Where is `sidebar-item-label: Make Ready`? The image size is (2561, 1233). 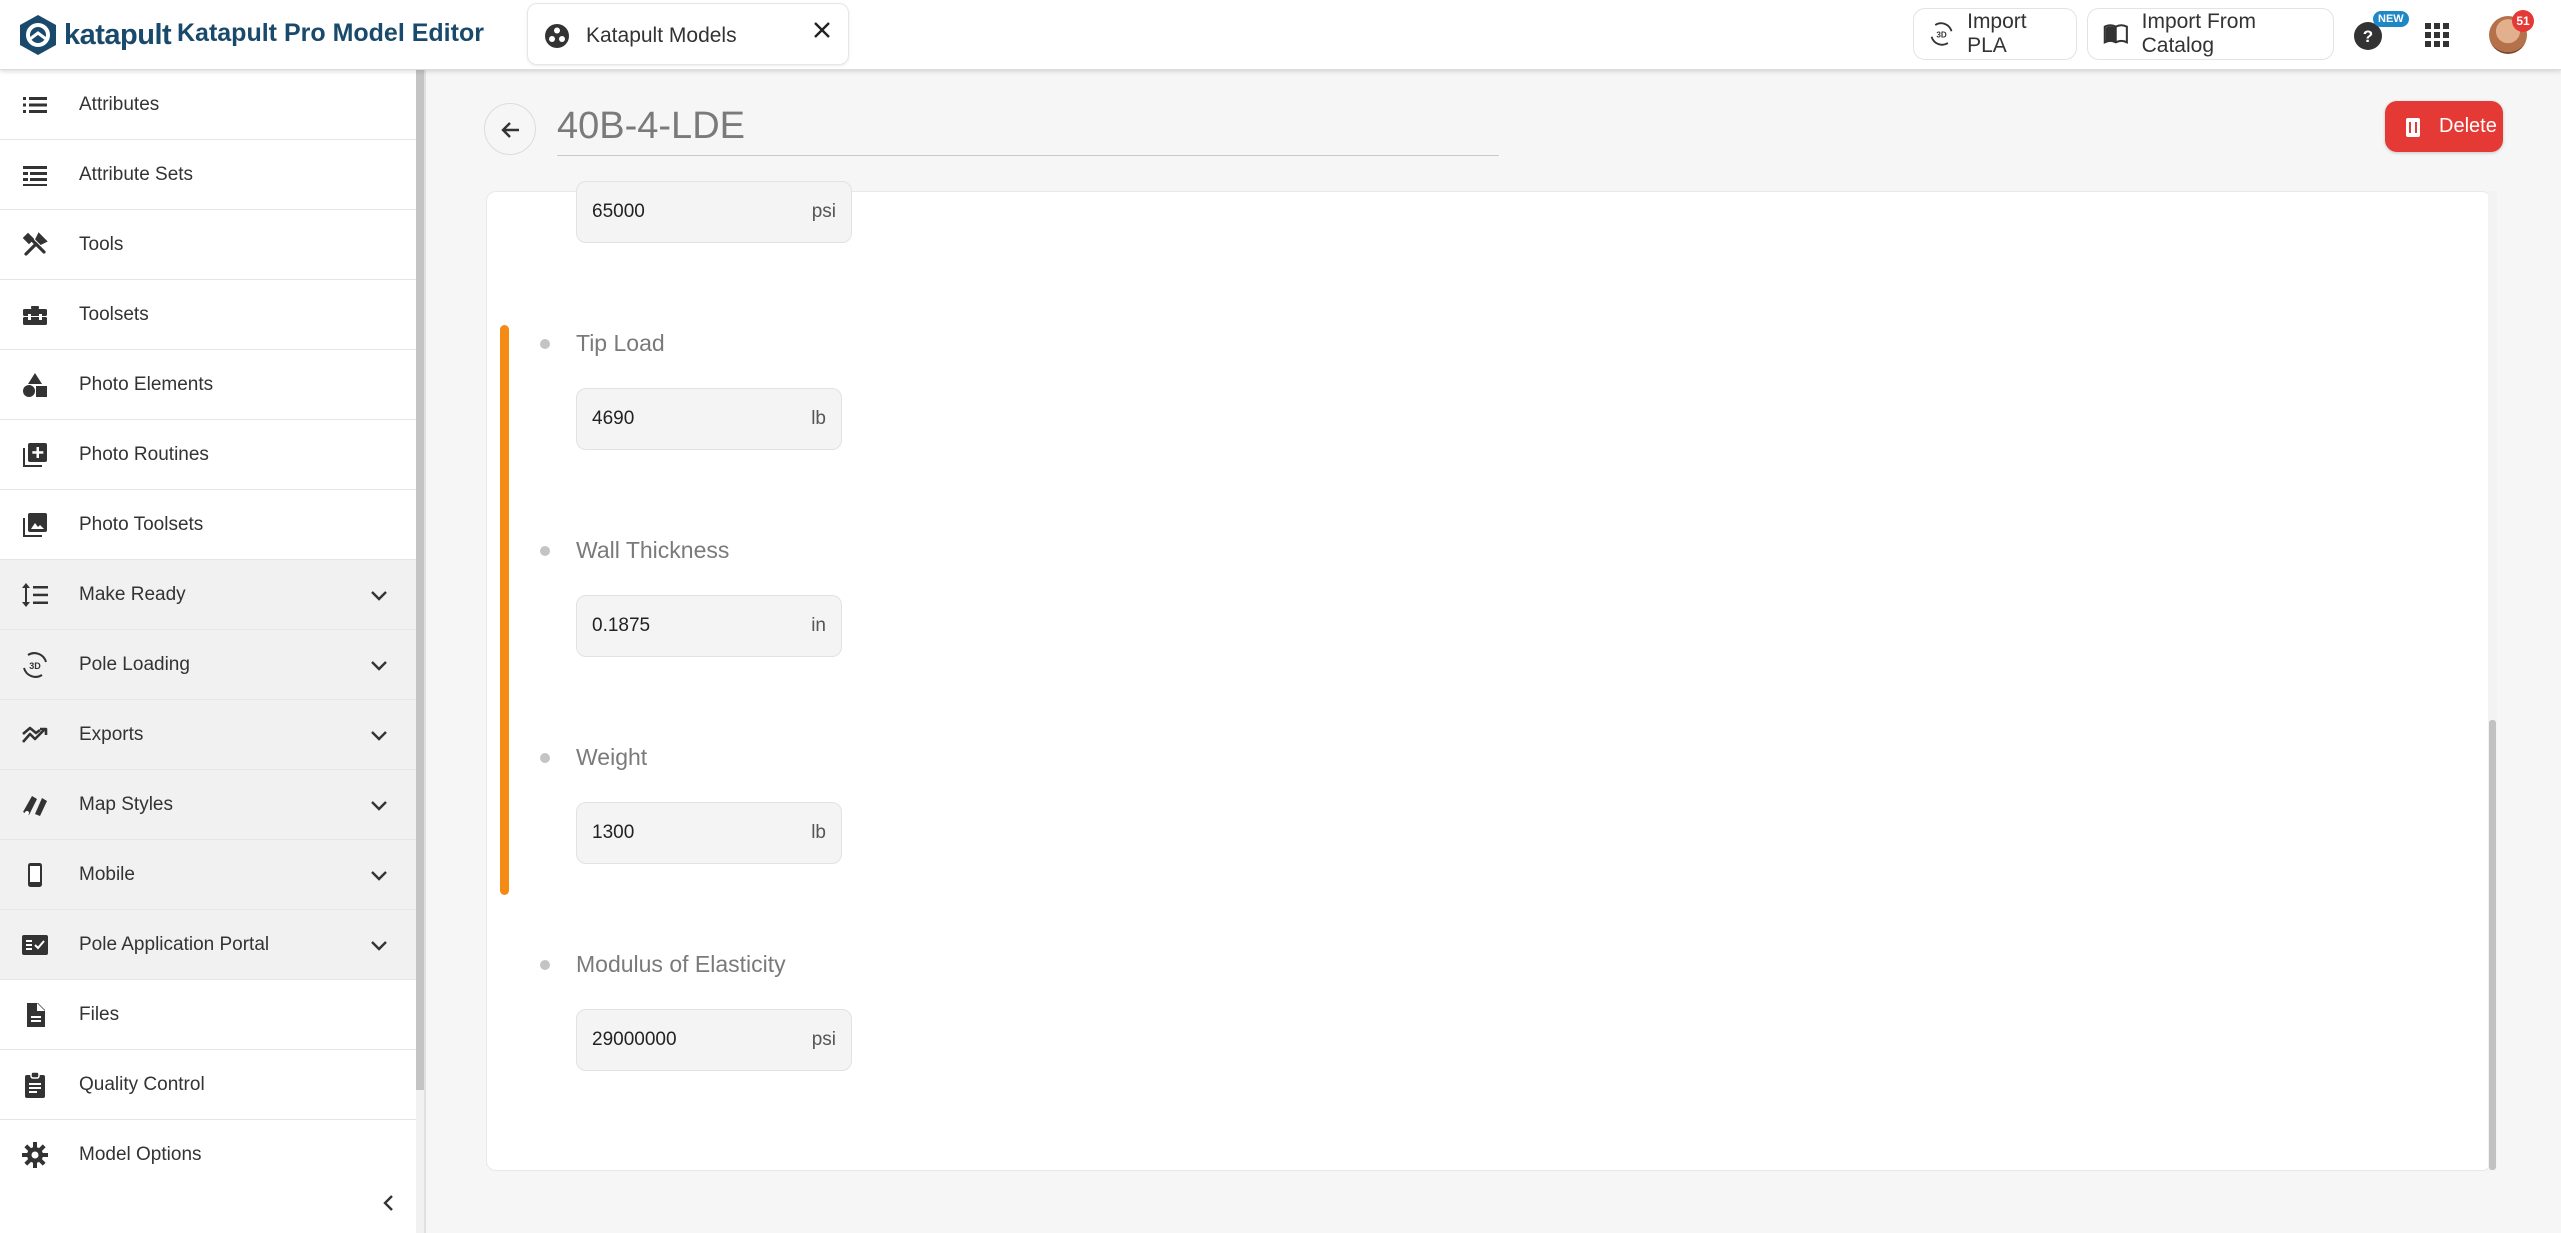
sidebar-item-label: Make Ready is located at coordinates (132, 594).